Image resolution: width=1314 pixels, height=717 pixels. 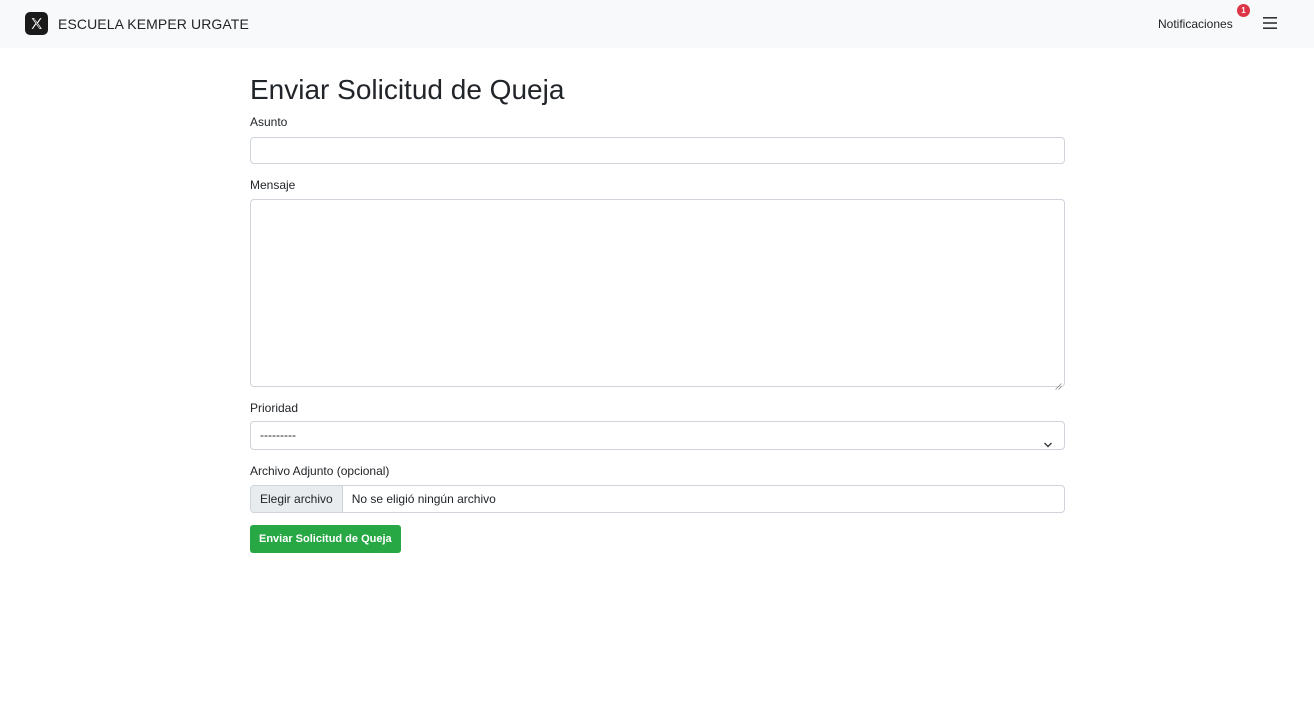 I want to click on notifications-link: Notificaciones, so click(x=1195, y=24).